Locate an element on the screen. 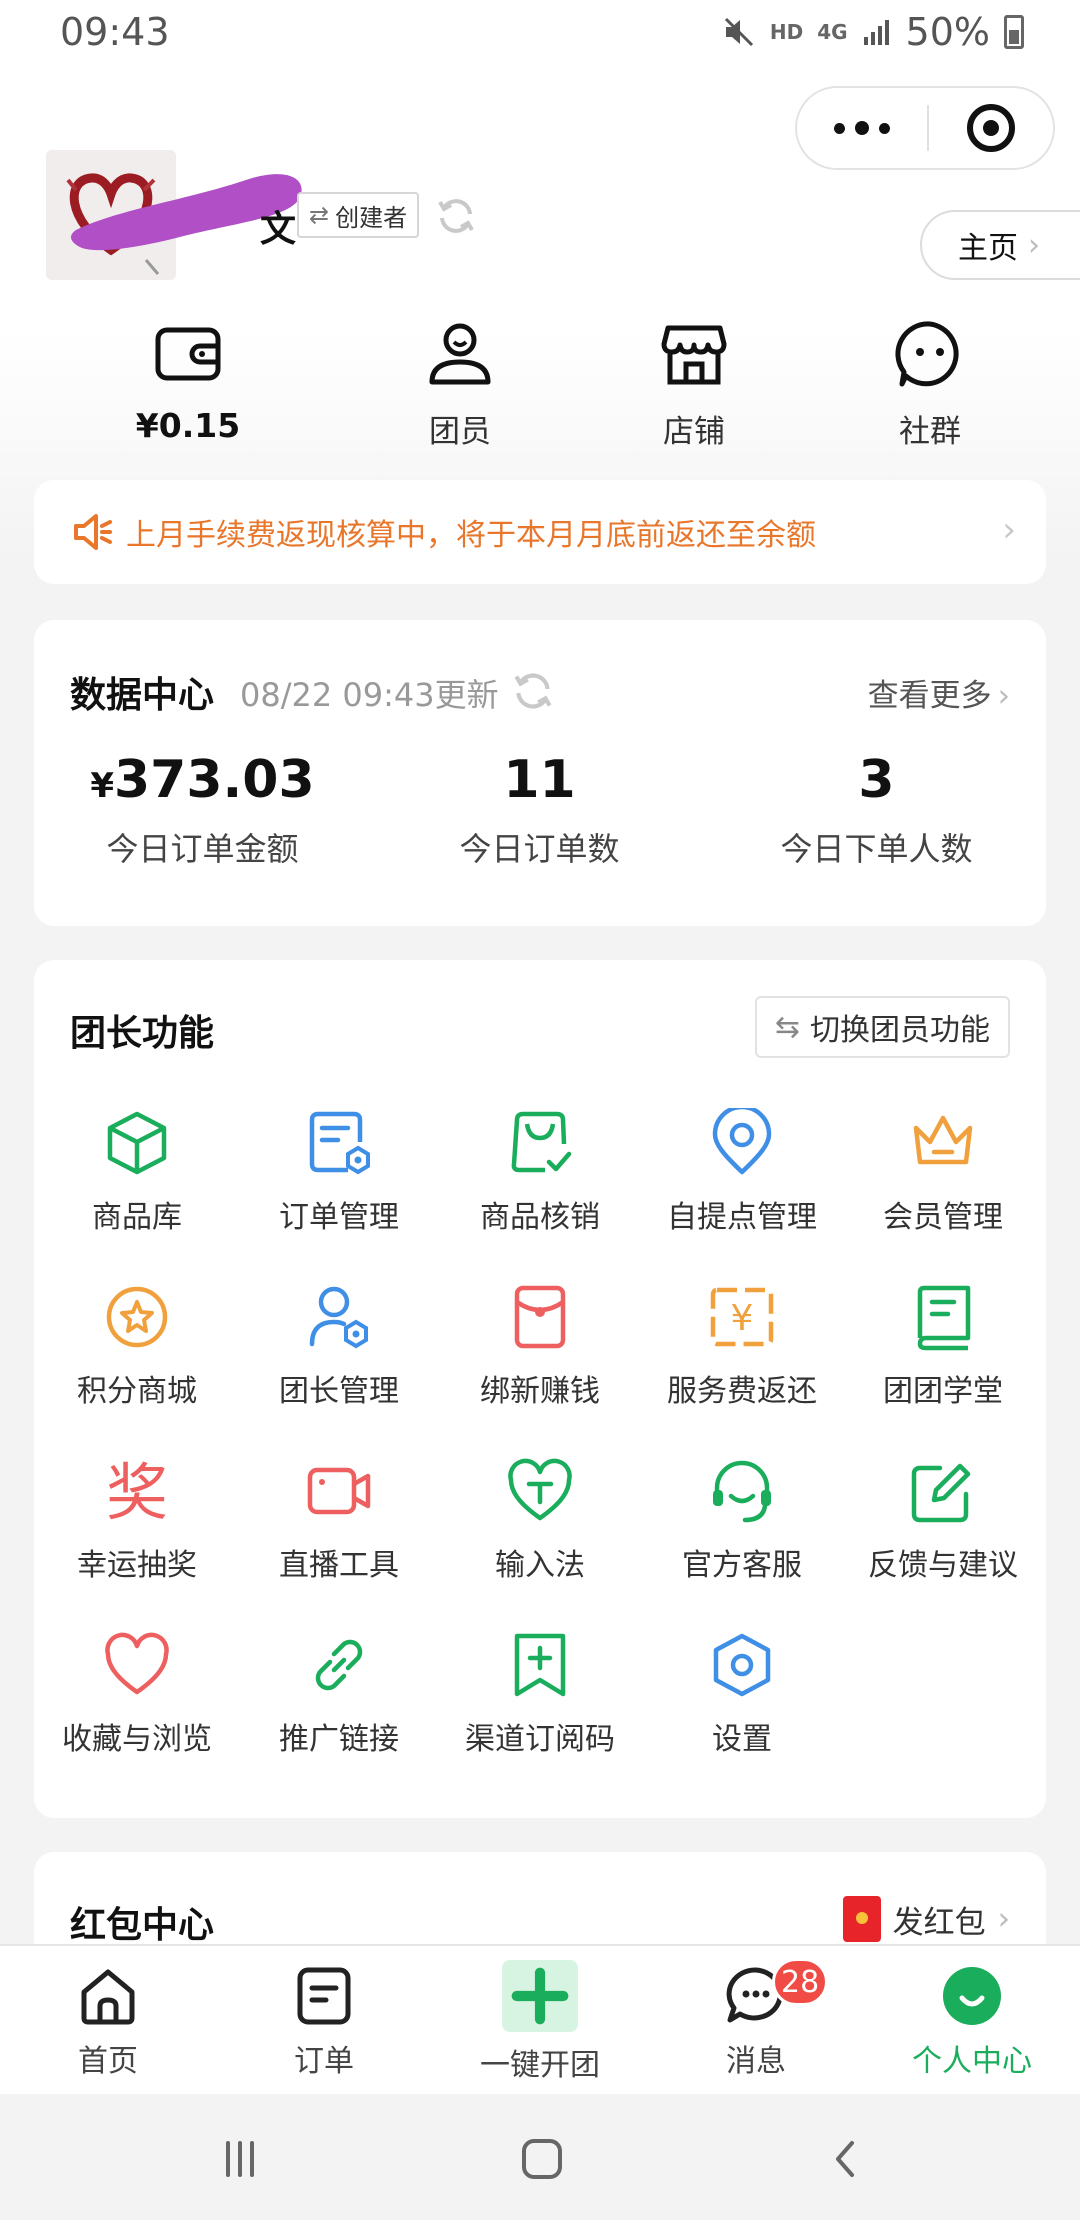 The width and height of the screenshot is (1080, 2220). star-coin-icon is located at coordinates (137, 1317).